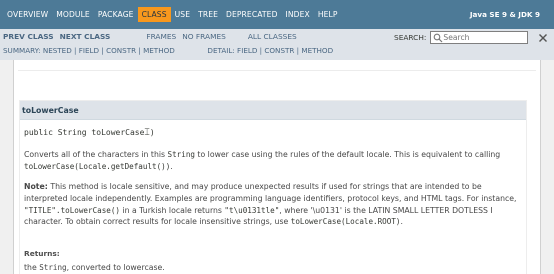 This screenshot has height=274, width=554. What do you see at coordinates (171, 166) in the screenshot?
I see `description-text: .` at bounding box center [171, 166].